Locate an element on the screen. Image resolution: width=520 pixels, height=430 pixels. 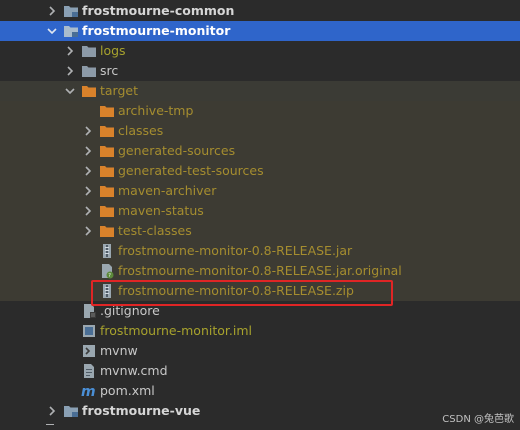
tree-item-label: archive-tmp is located at coordinates (156, 110).